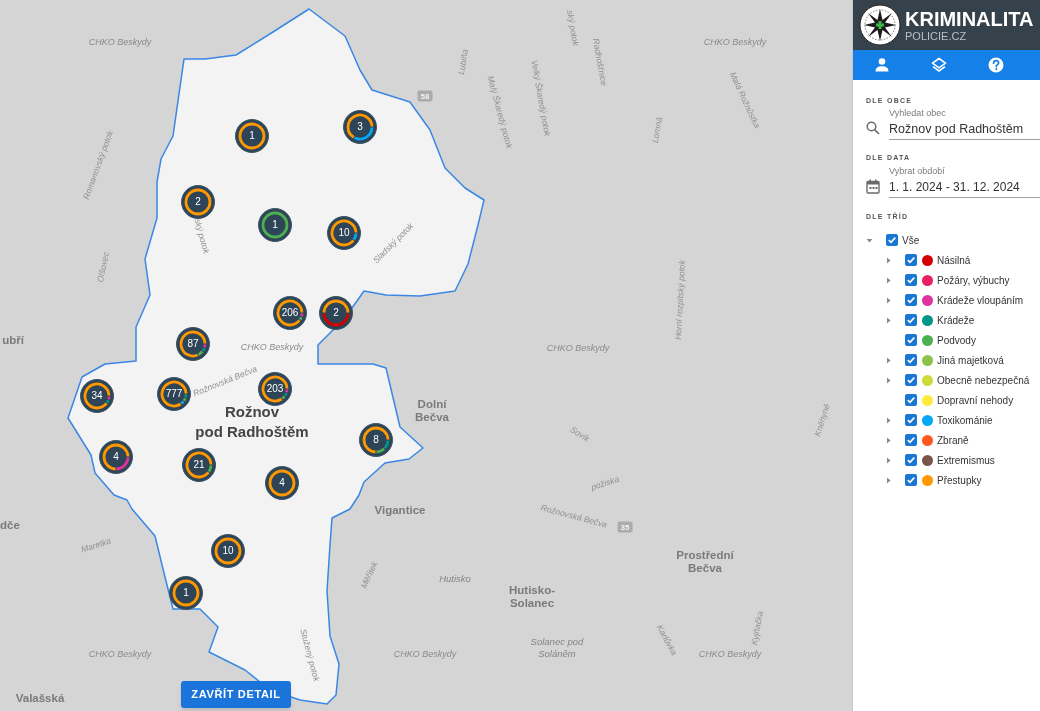 This screenshot has width=1040, height=711. What do you see at coordinates (880, 25) in the screenshot?
I see `star-badge-icon` at bounding box center [880, 25].